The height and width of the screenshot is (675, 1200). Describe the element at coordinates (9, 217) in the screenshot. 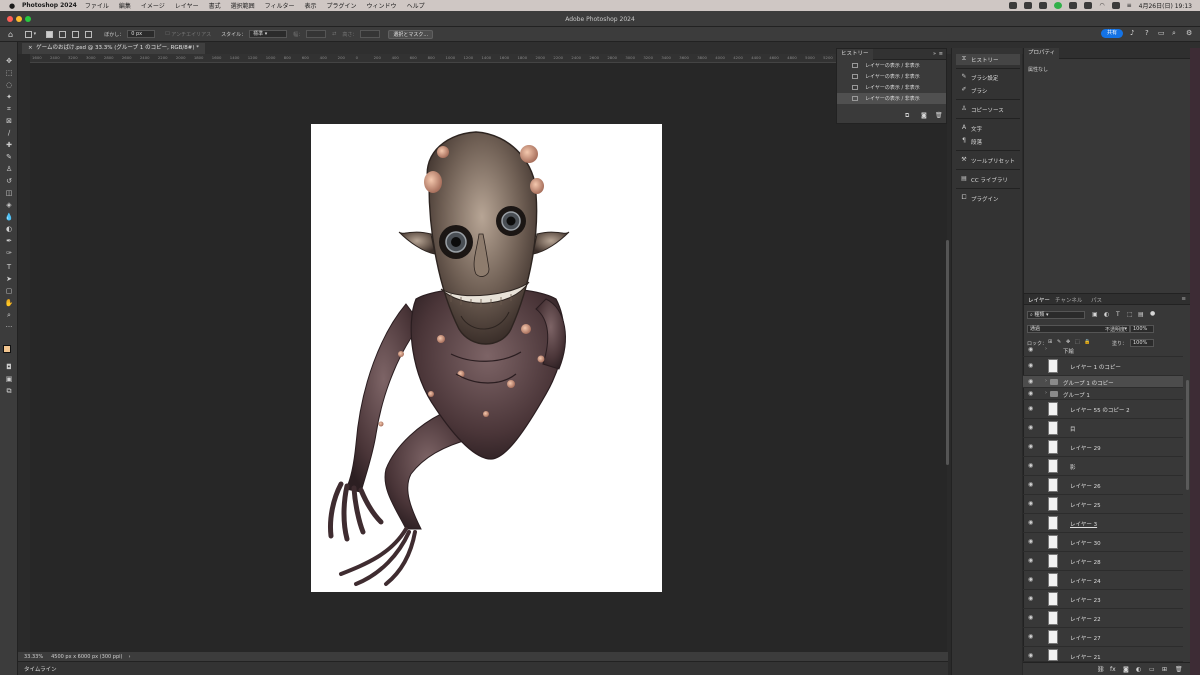

I see `blur-tool-icon: 💧` at that location.